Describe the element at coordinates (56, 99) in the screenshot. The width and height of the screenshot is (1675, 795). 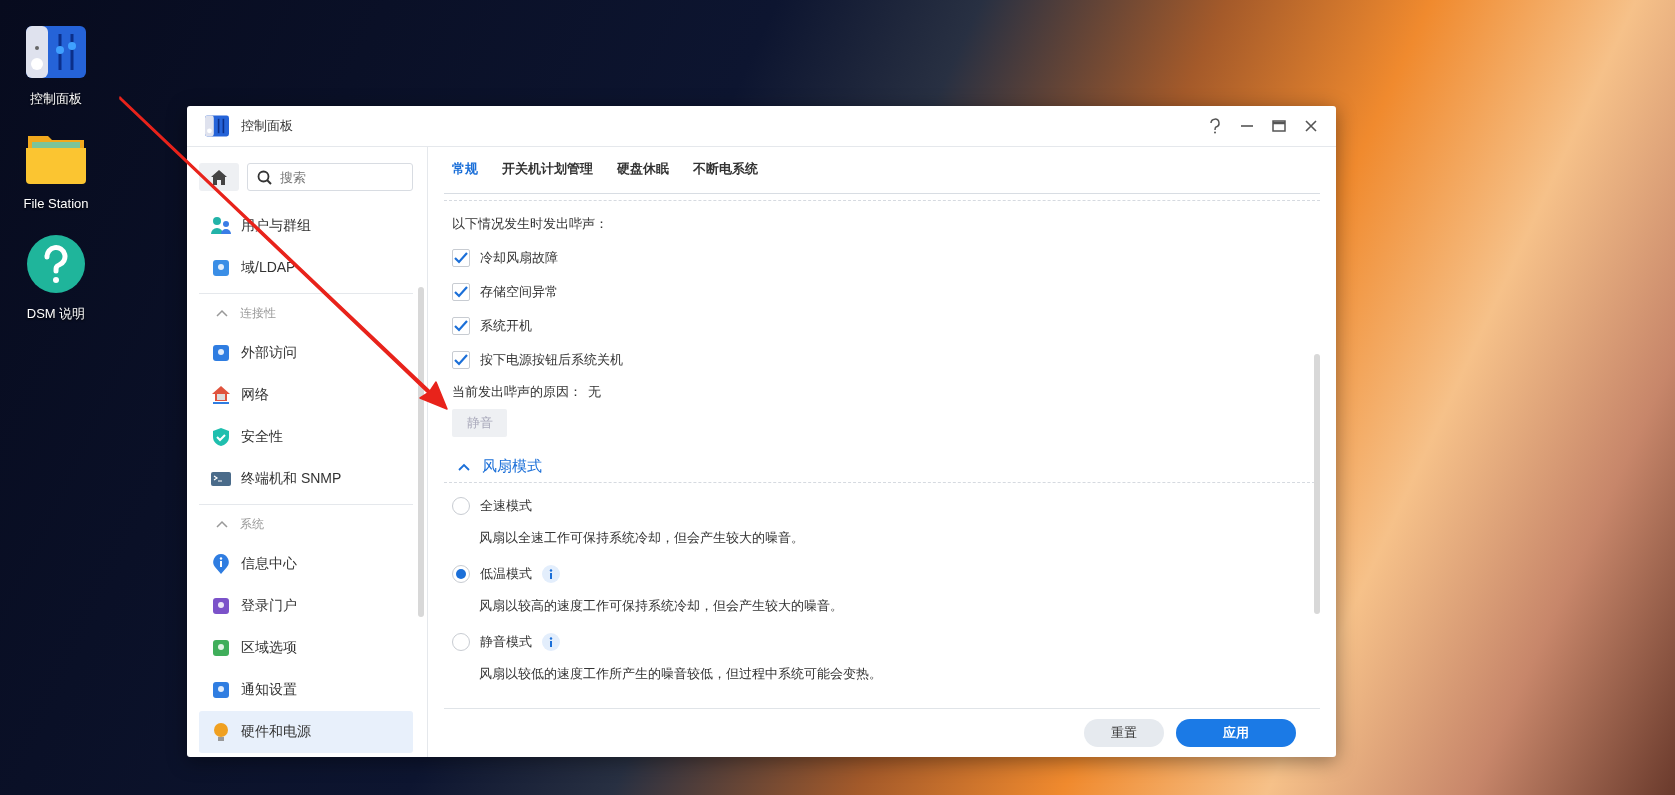
I see `desktop-icon-label: 控制面板` at that location.